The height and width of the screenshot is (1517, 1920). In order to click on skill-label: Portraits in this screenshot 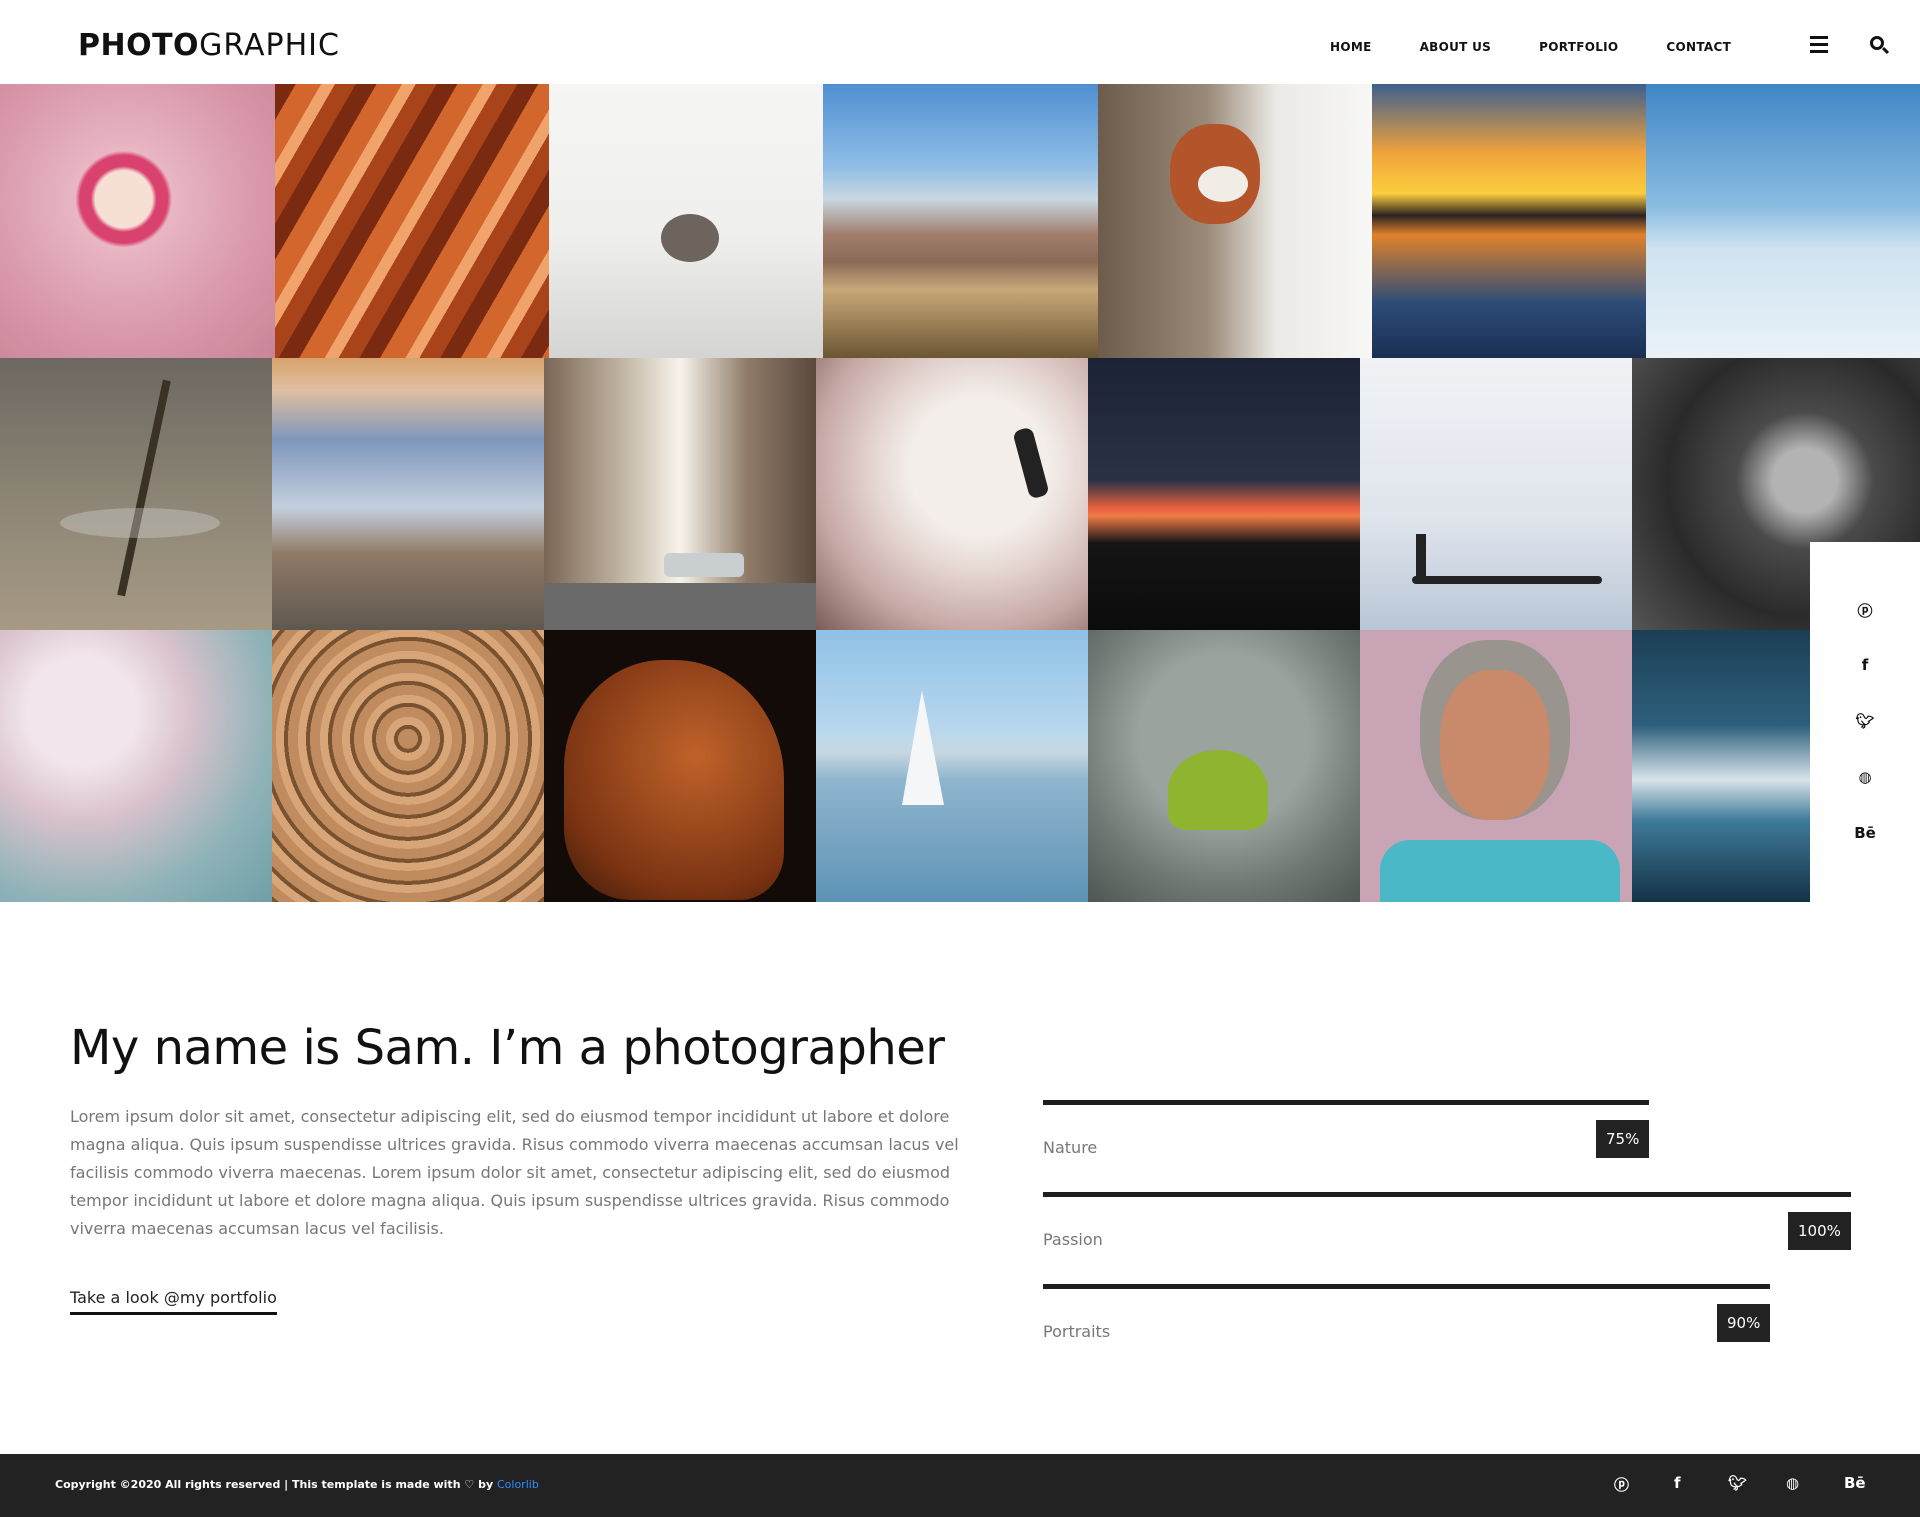, I will do `click(1077, 1331)`.